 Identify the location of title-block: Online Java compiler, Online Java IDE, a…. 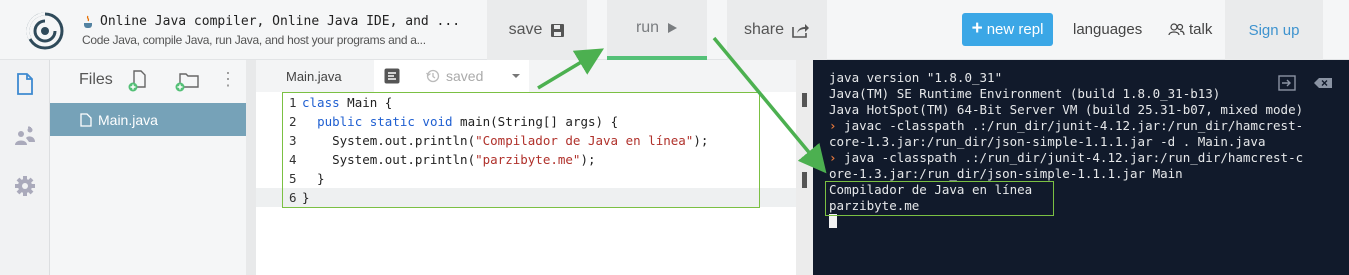
(279, 30).